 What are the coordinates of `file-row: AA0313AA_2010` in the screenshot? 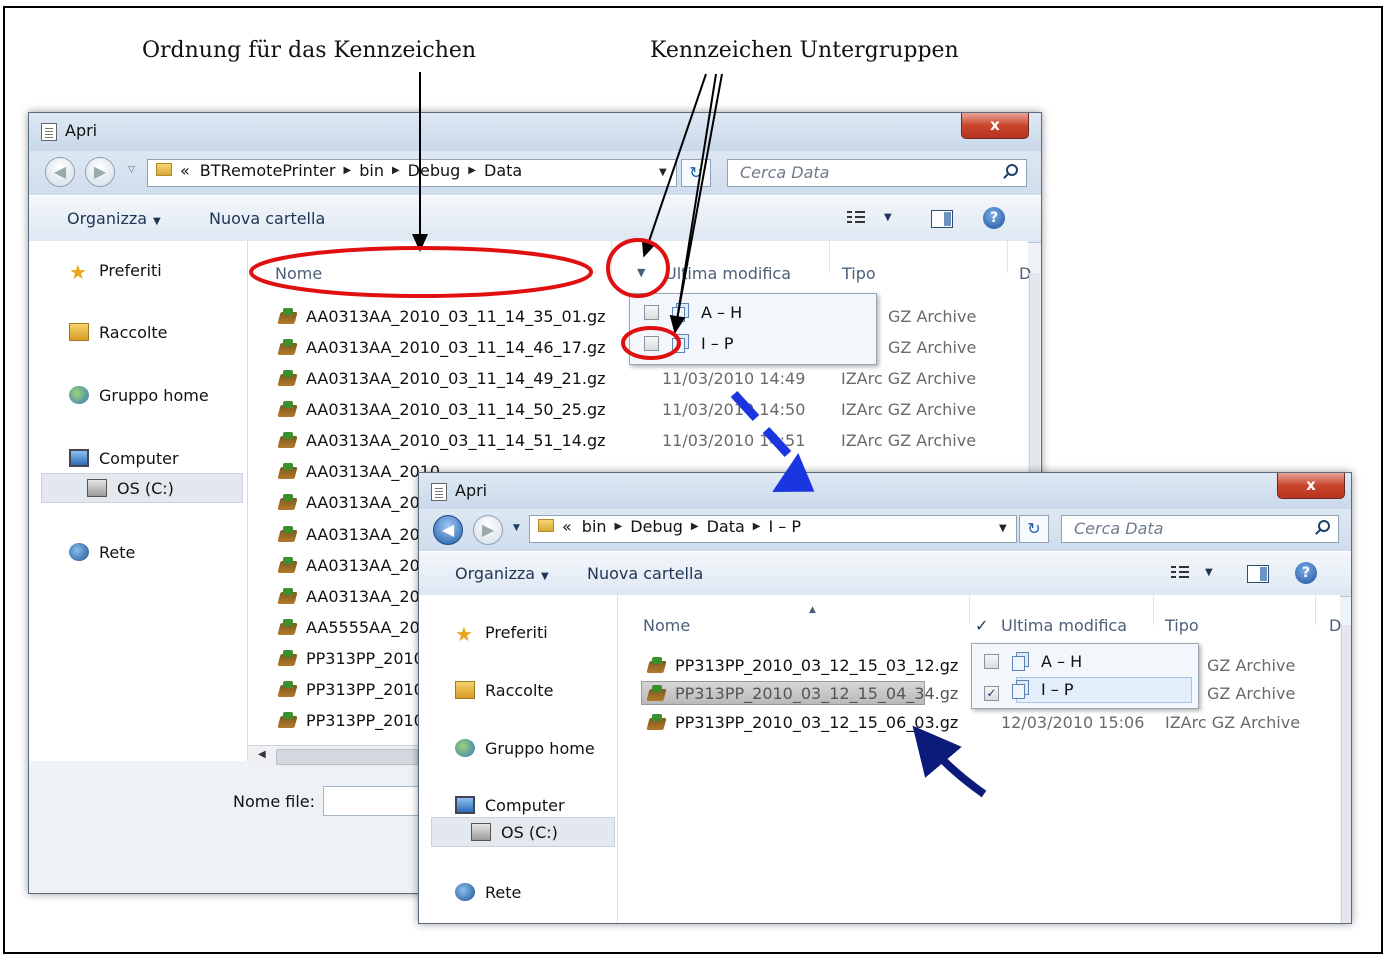 It's located at (359, 471).